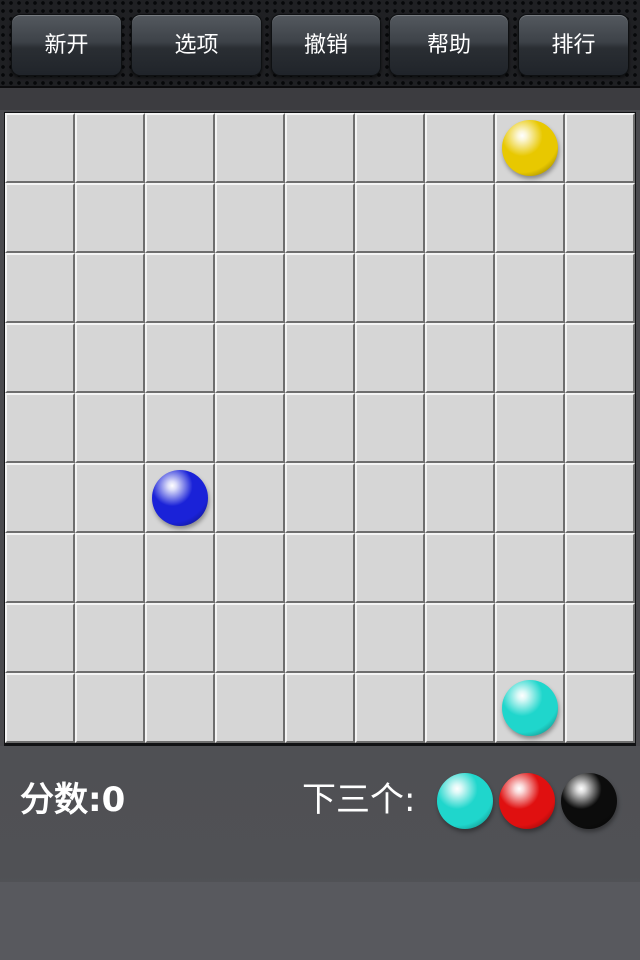  I want to click on cyan-ball, so click(530, 708).